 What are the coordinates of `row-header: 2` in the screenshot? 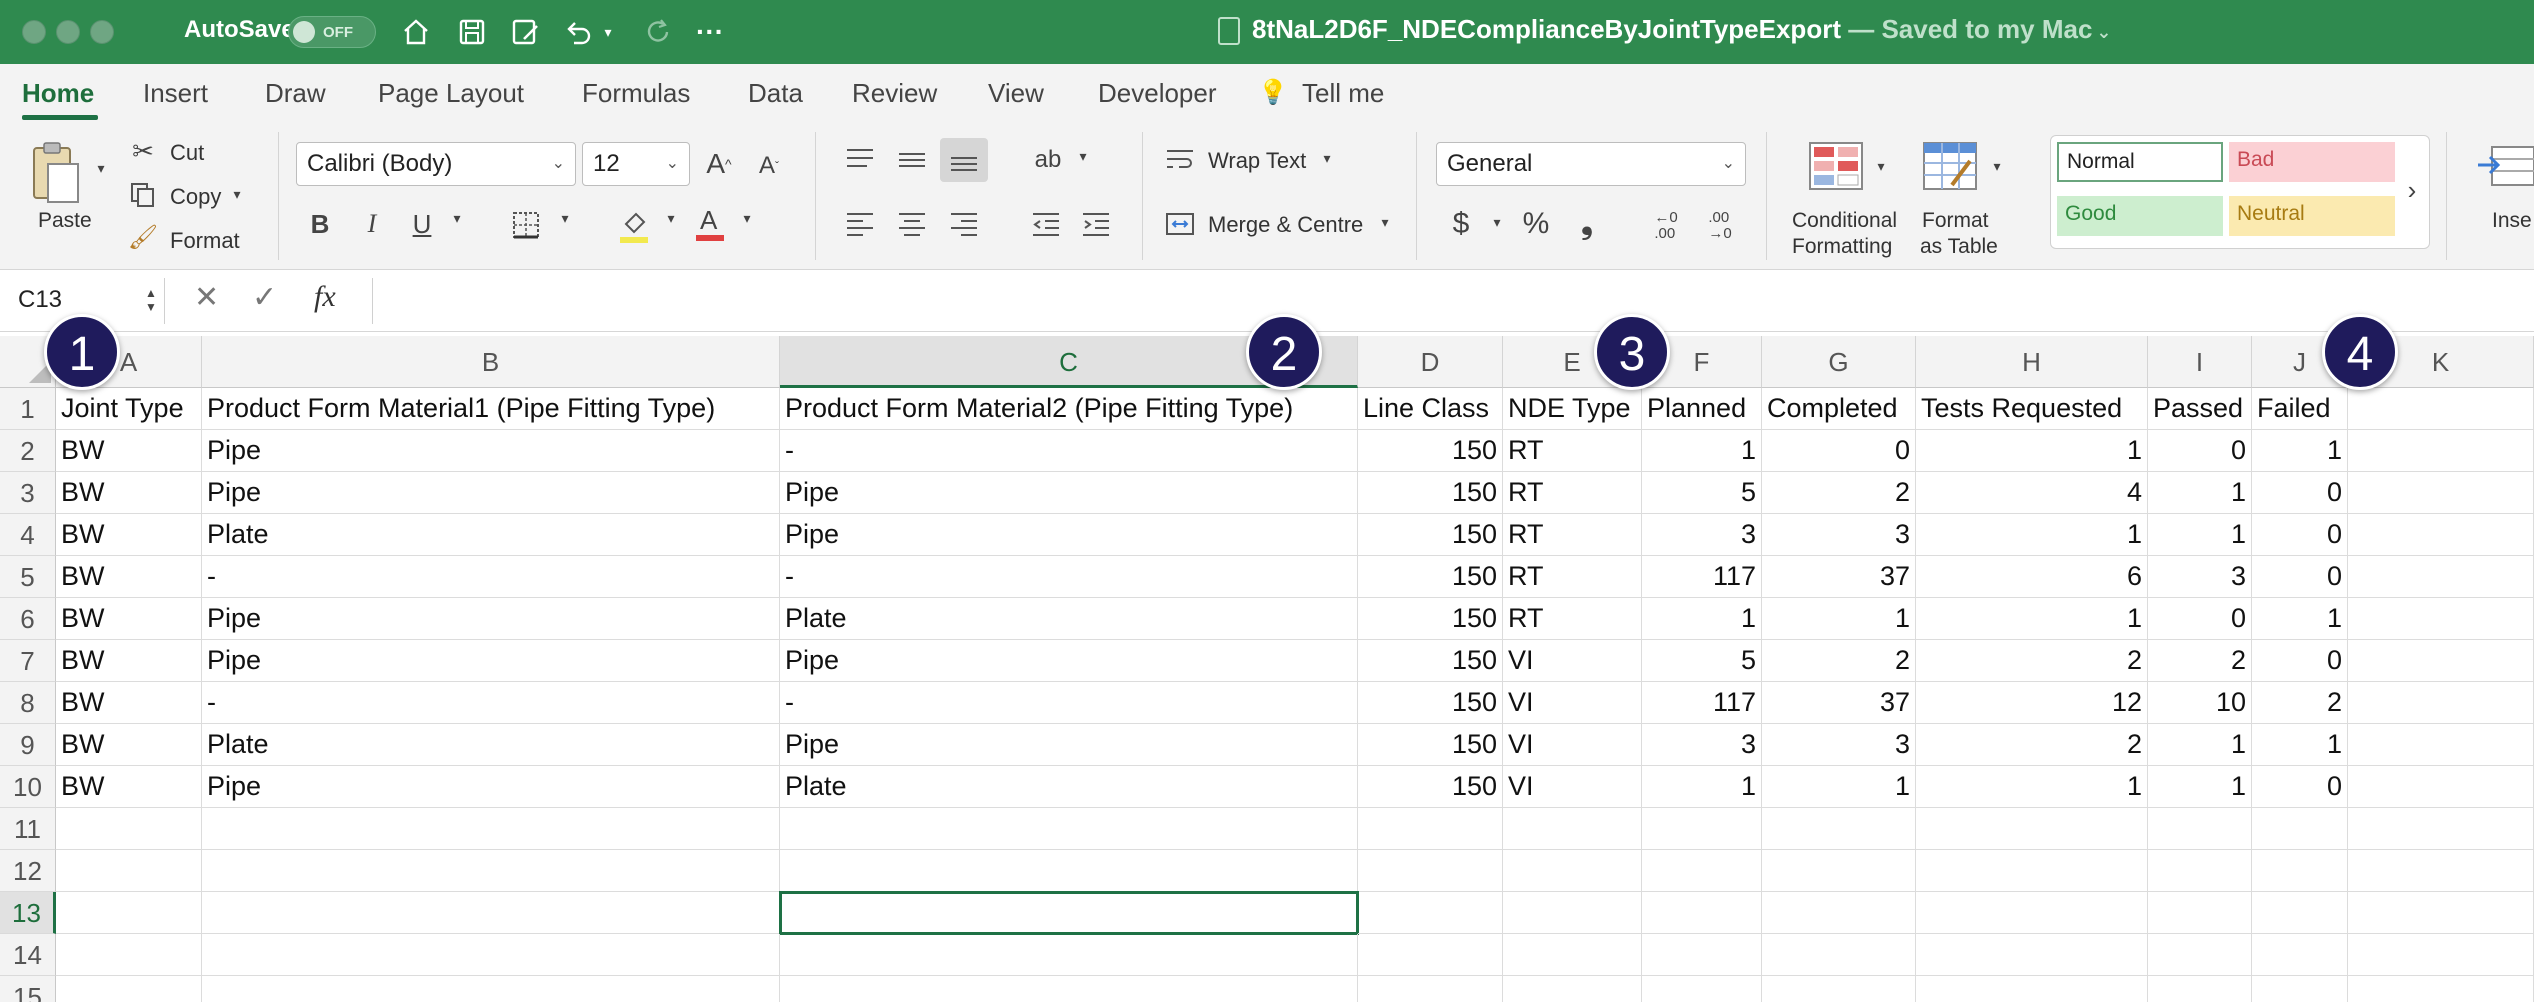 It's located at (28, 451).